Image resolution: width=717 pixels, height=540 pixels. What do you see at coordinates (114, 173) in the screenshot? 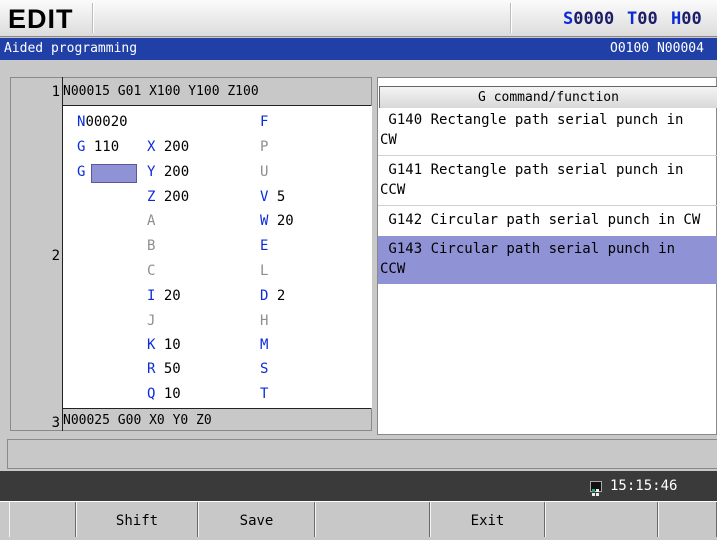
I see `field-g2-input` at bounding box center [114, 173].